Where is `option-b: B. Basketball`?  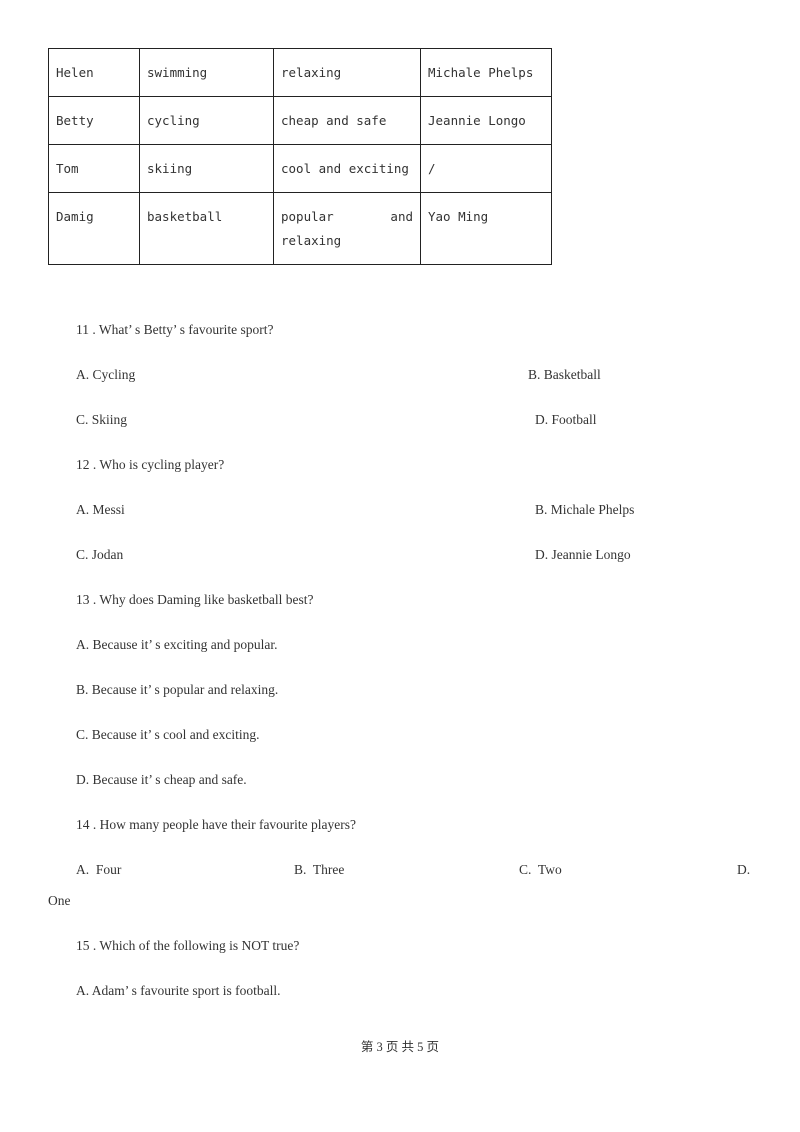
option-b: B. Basketball is located at coordinates (564, 374).